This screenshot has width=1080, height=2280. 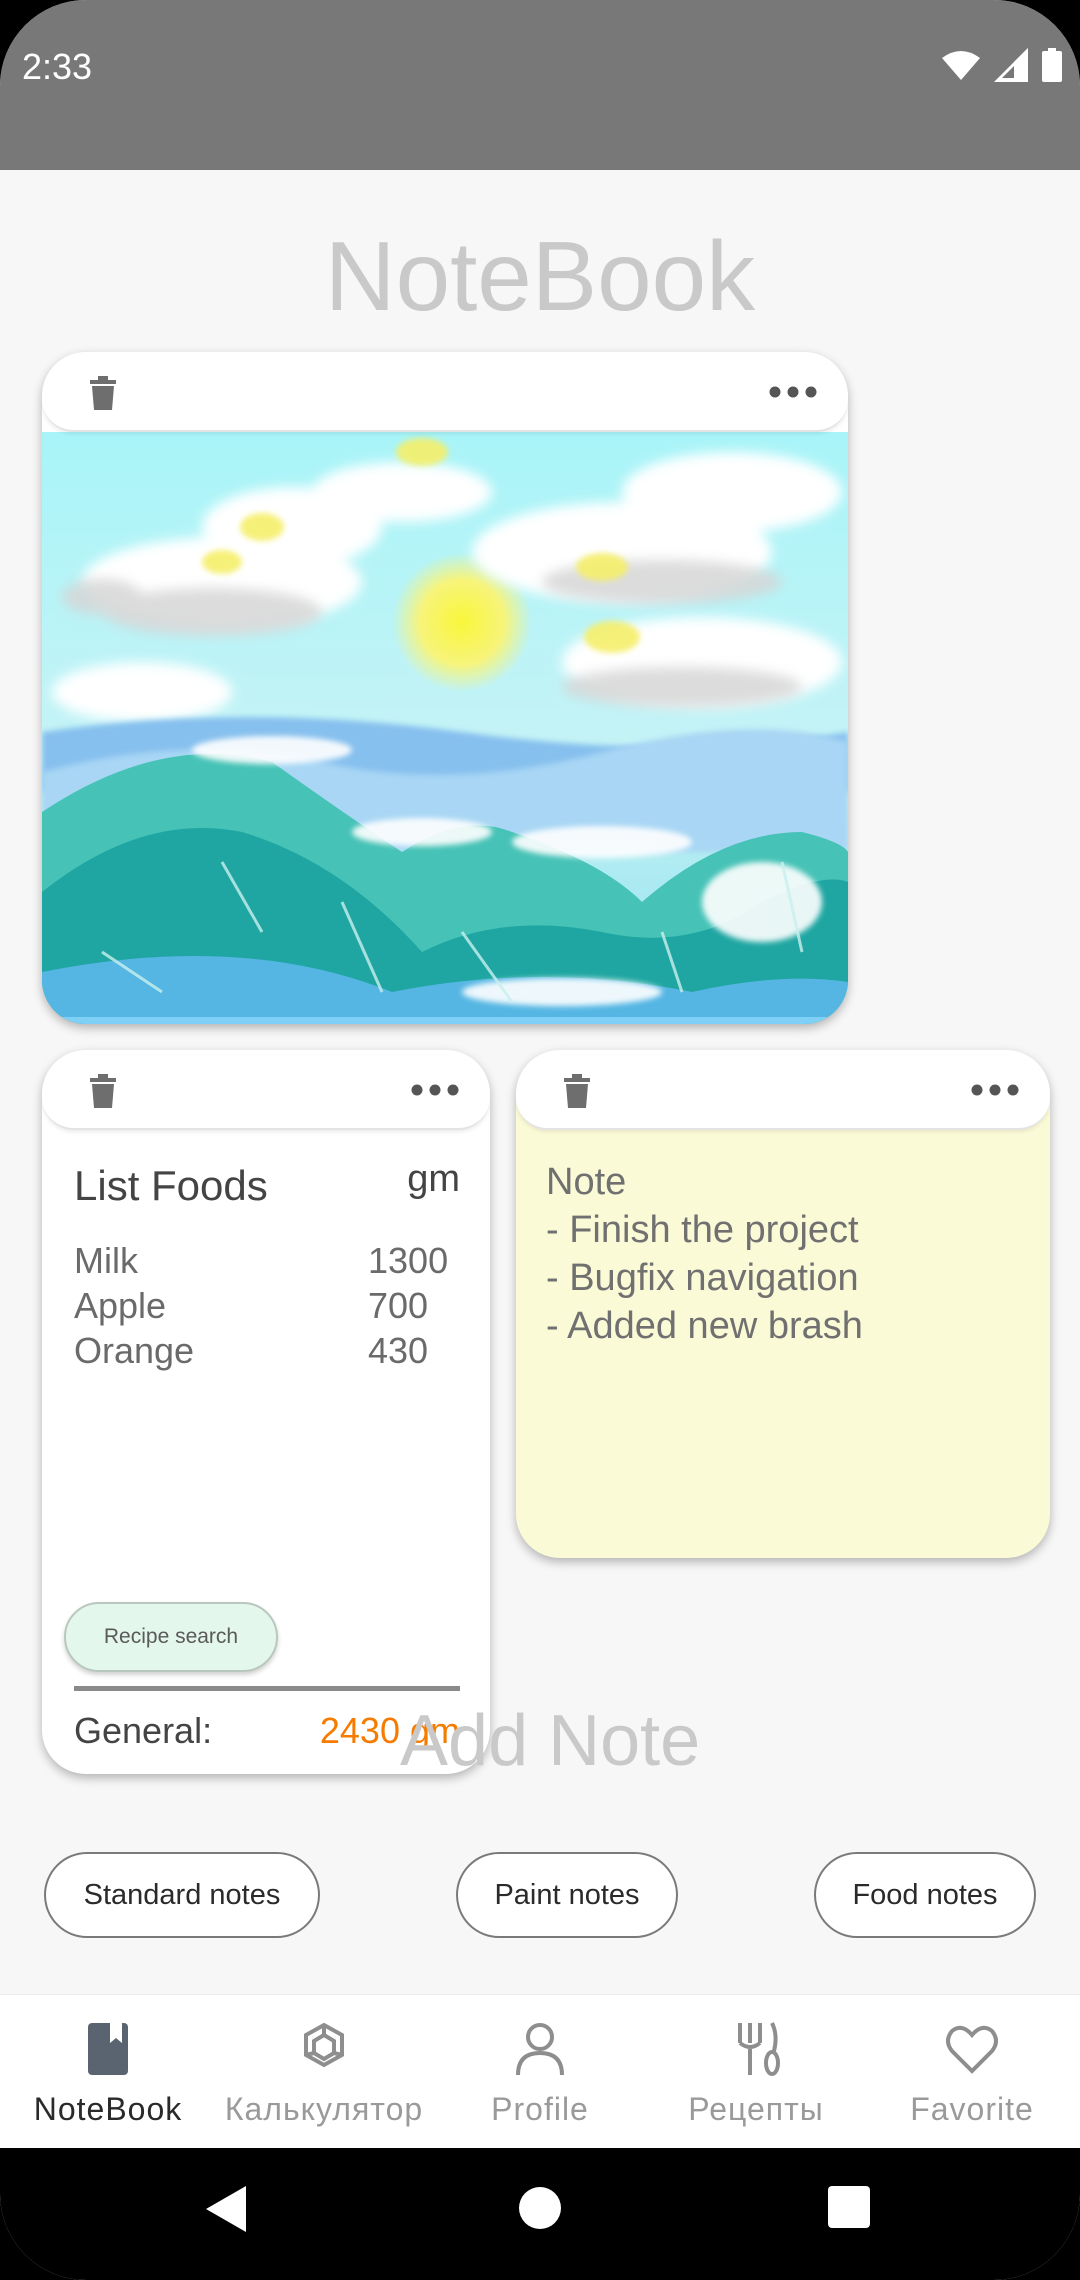 I want to click on food-list-title: List Foods, so click(x=171, y=1185).